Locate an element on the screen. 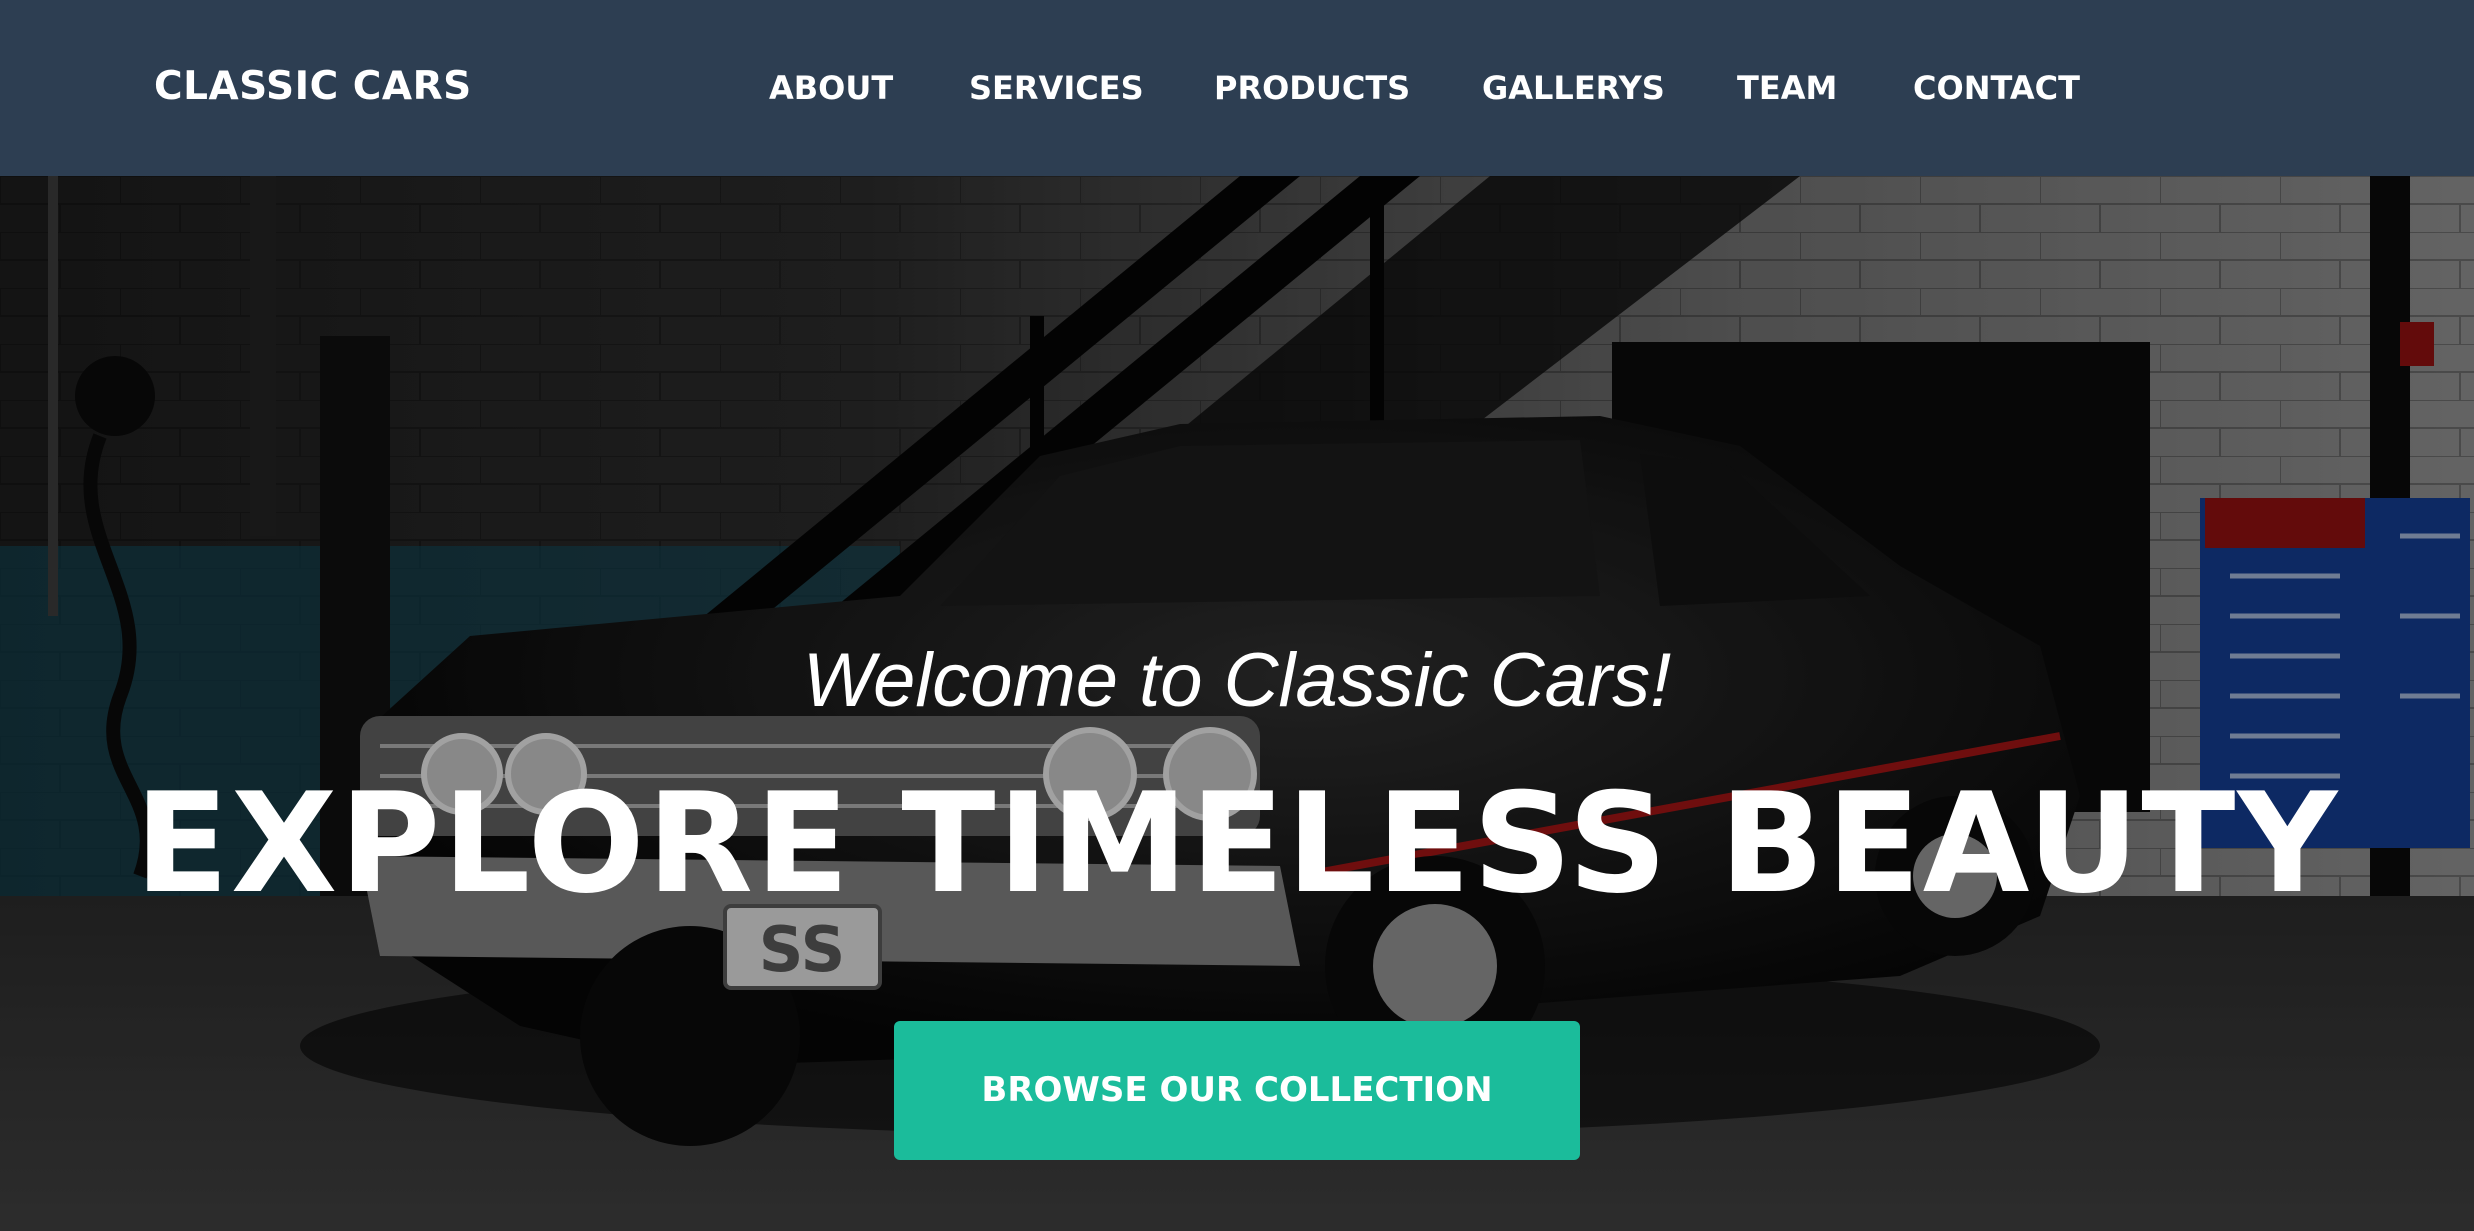 This screenshot has height=1231, width=2474. nav-link-about: ABOUT is located at coordinates (831, 88).